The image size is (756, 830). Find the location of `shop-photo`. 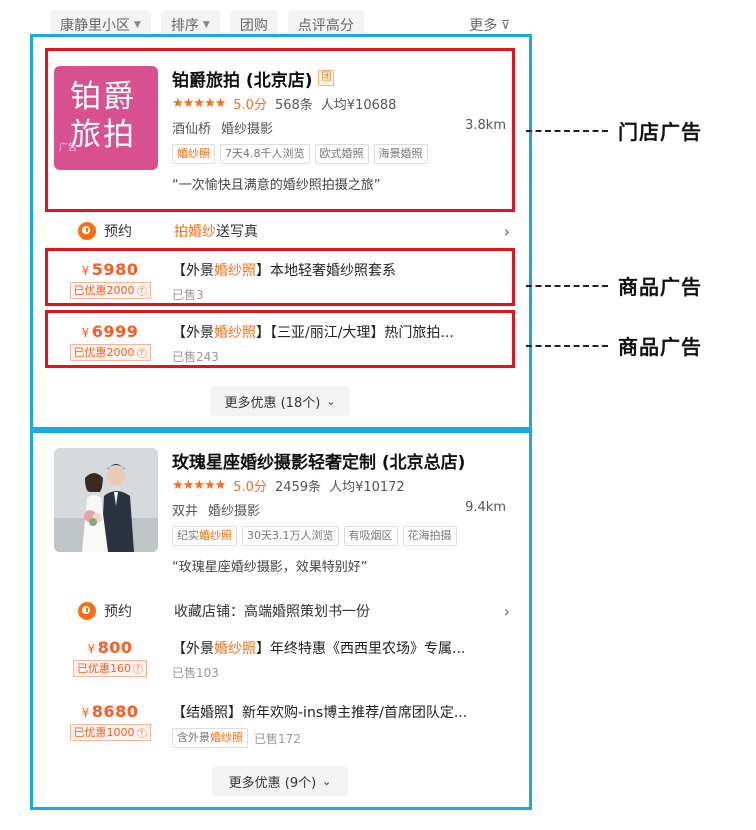

shop-photo is located at coordinates (106, 500).